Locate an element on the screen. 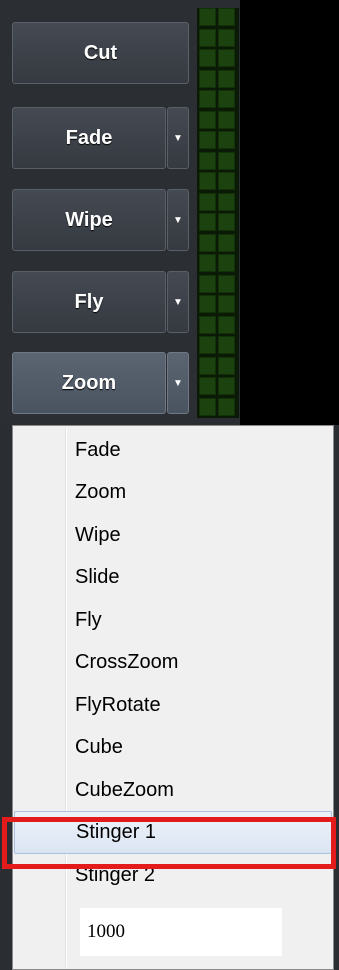 The image size is (339, 970). menu-item-slide: Slide is located at coordinates (173, 577).